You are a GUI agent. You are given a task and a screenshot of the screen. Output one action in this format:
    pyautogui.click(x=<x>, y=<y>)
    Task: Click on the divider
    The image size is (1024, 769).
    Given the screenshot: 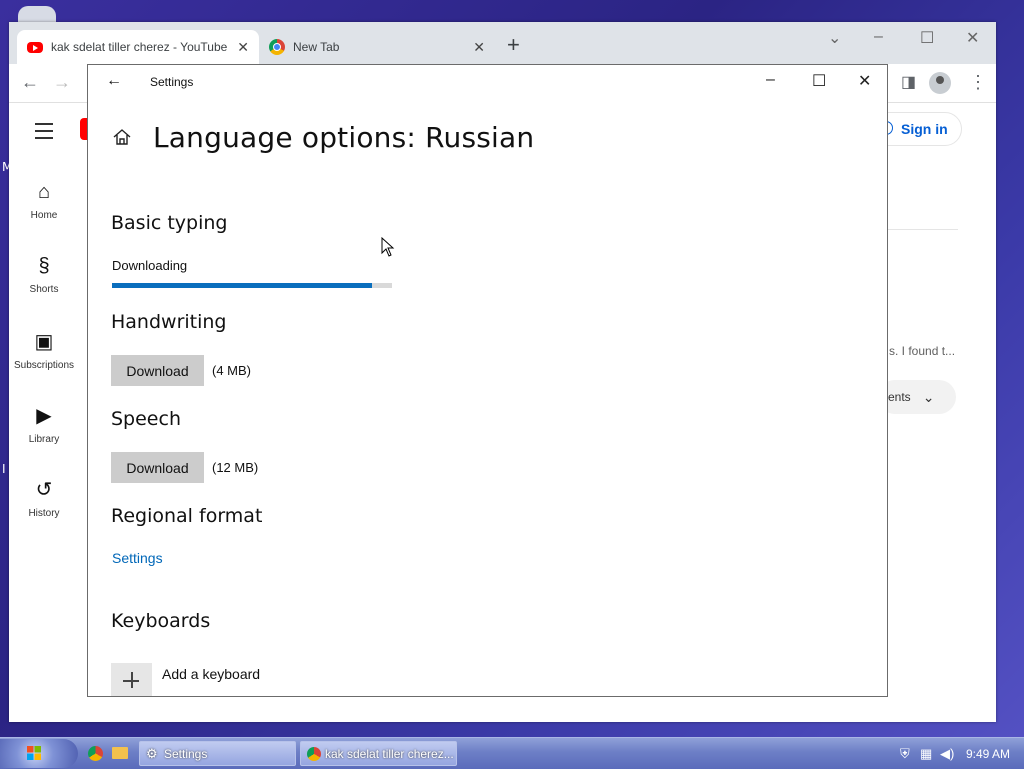 What is the action you would take?
    pyautogui.click(x=923, y=229)
    